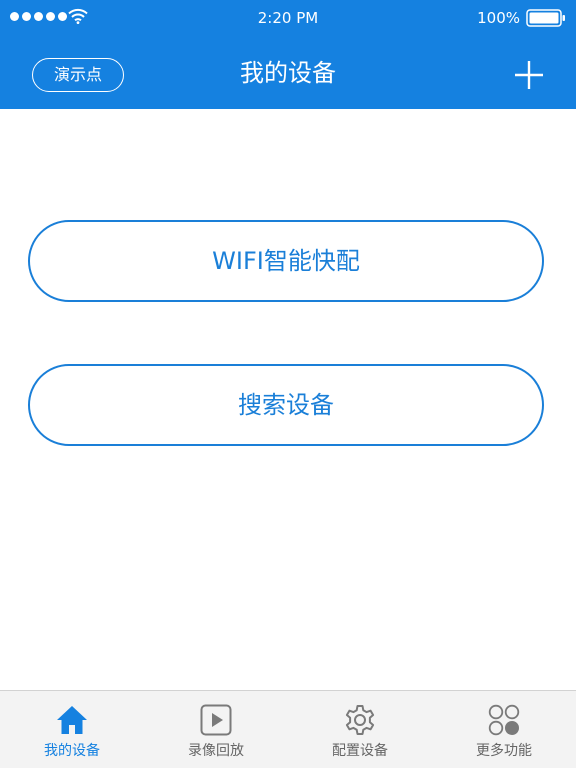 This screenshot has height=768, width=576. What do you see at coordinates (72, 720) in the screenshot?
I see `home-icon` at bounding box center [72, 720].